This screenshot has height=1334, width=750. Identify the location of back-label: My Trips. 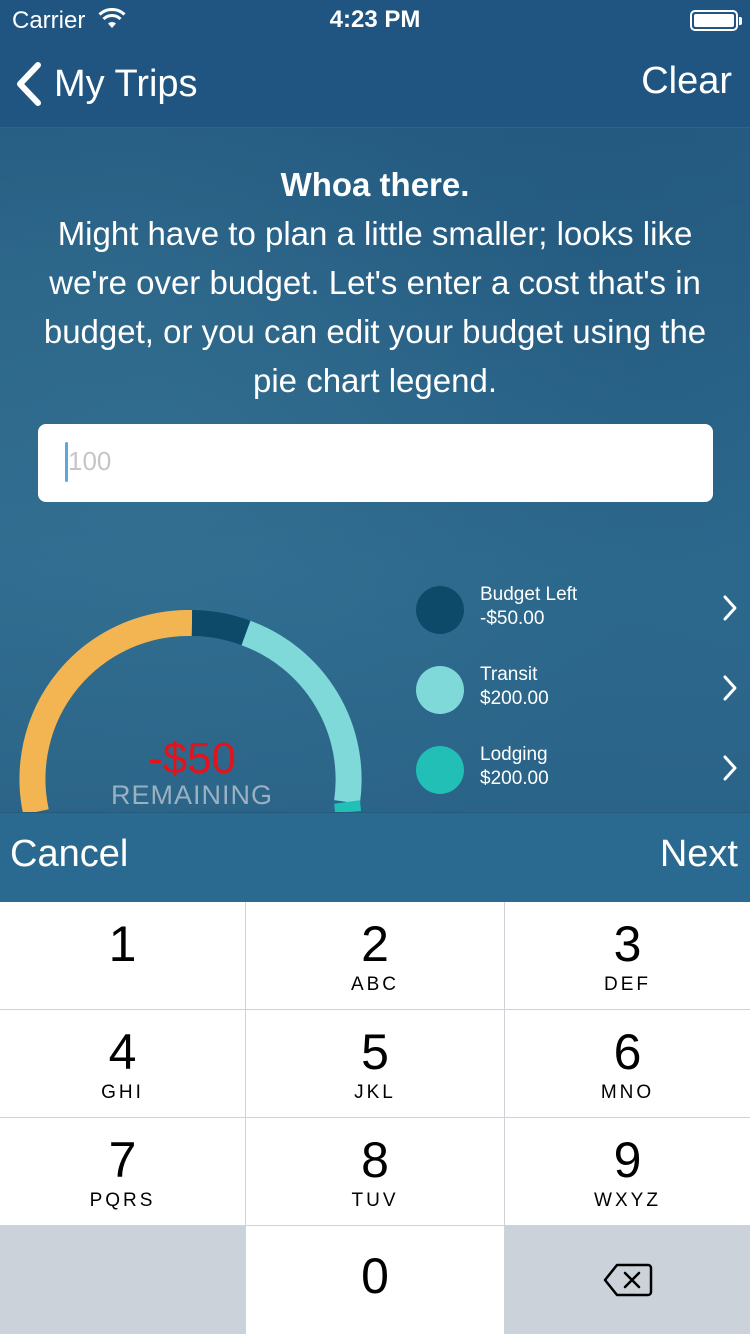
(126, 83).